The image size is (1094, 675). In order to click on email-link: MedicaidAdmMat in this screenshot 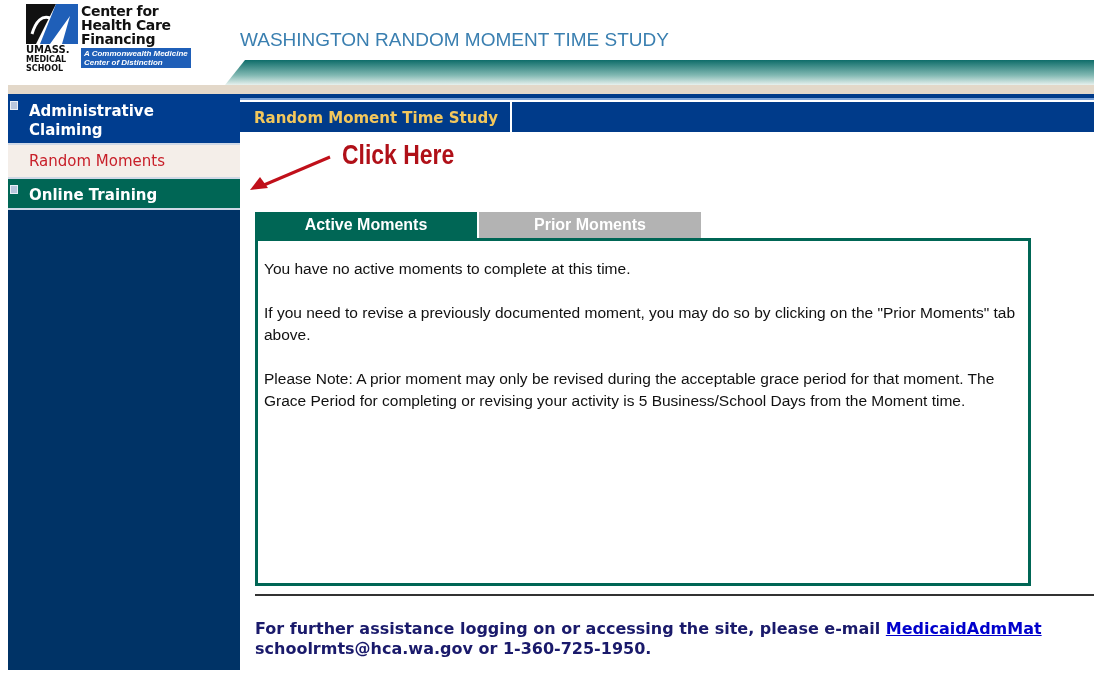, I will do `click(963, 628)`.